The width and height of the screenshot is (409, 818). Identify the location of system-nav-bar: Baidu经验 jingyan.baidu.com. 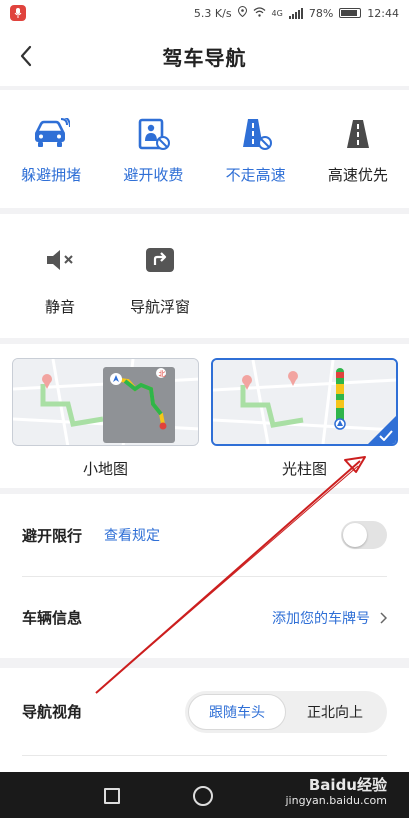
(204, 795).